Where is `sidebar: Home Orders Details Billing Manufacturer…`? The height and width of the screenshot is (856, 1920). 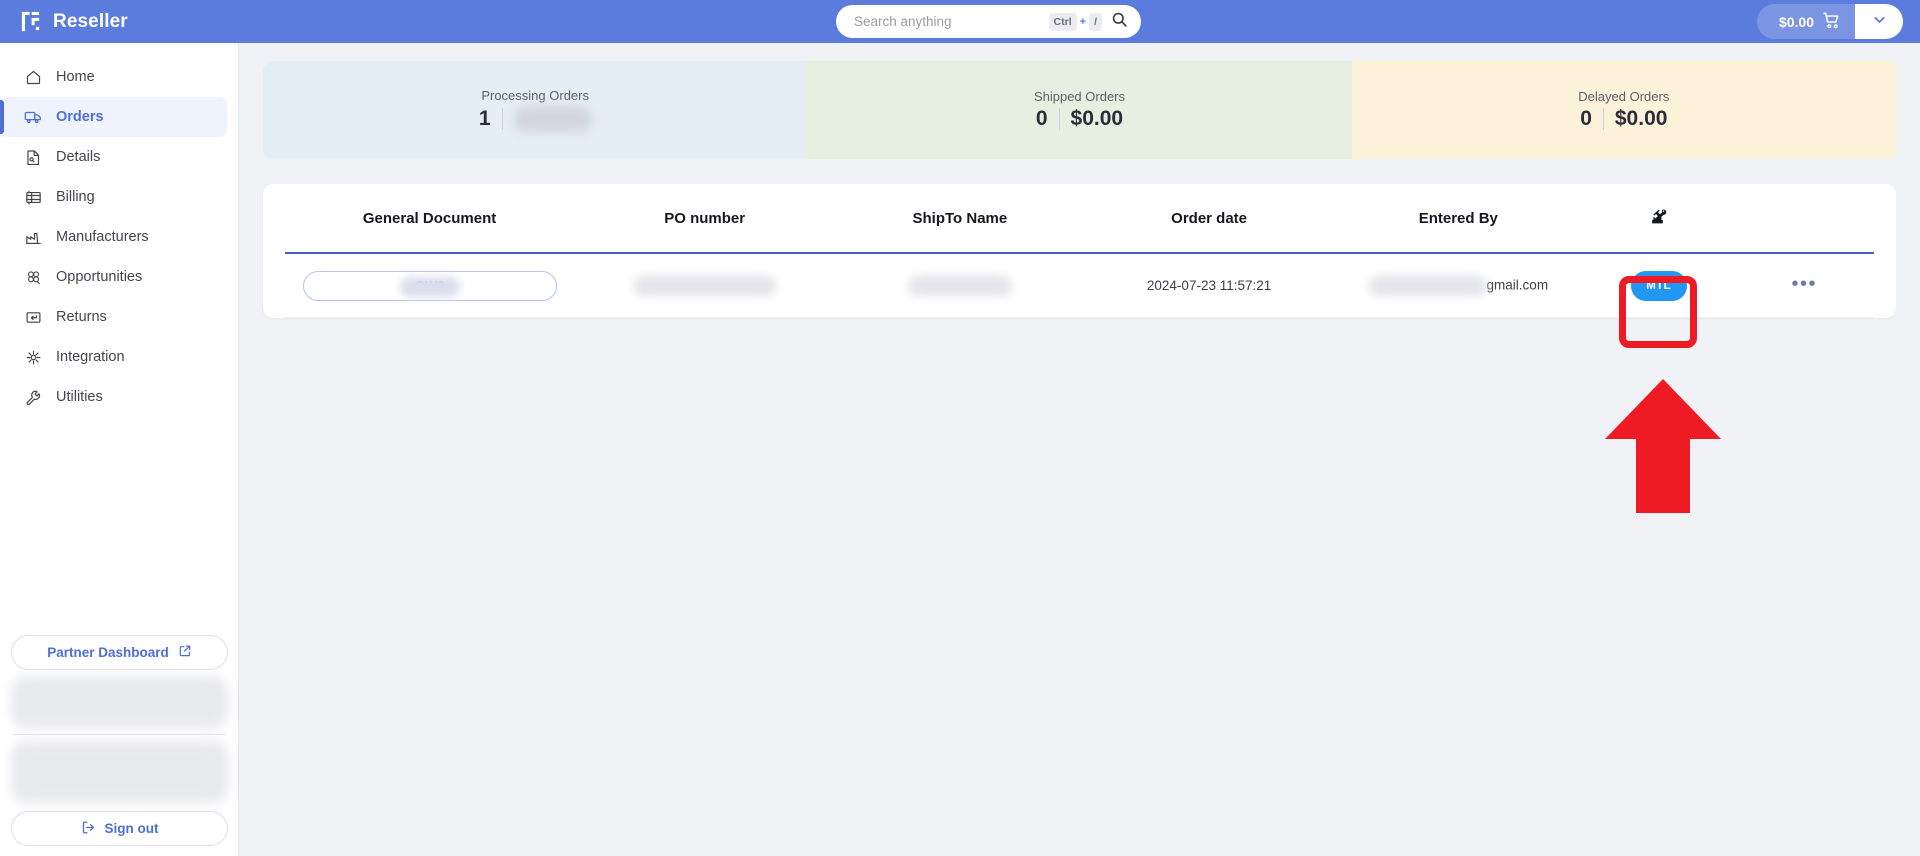
sidebar: Home Orders Details Billing Manufacturer… is located at coordinates (119, 449).